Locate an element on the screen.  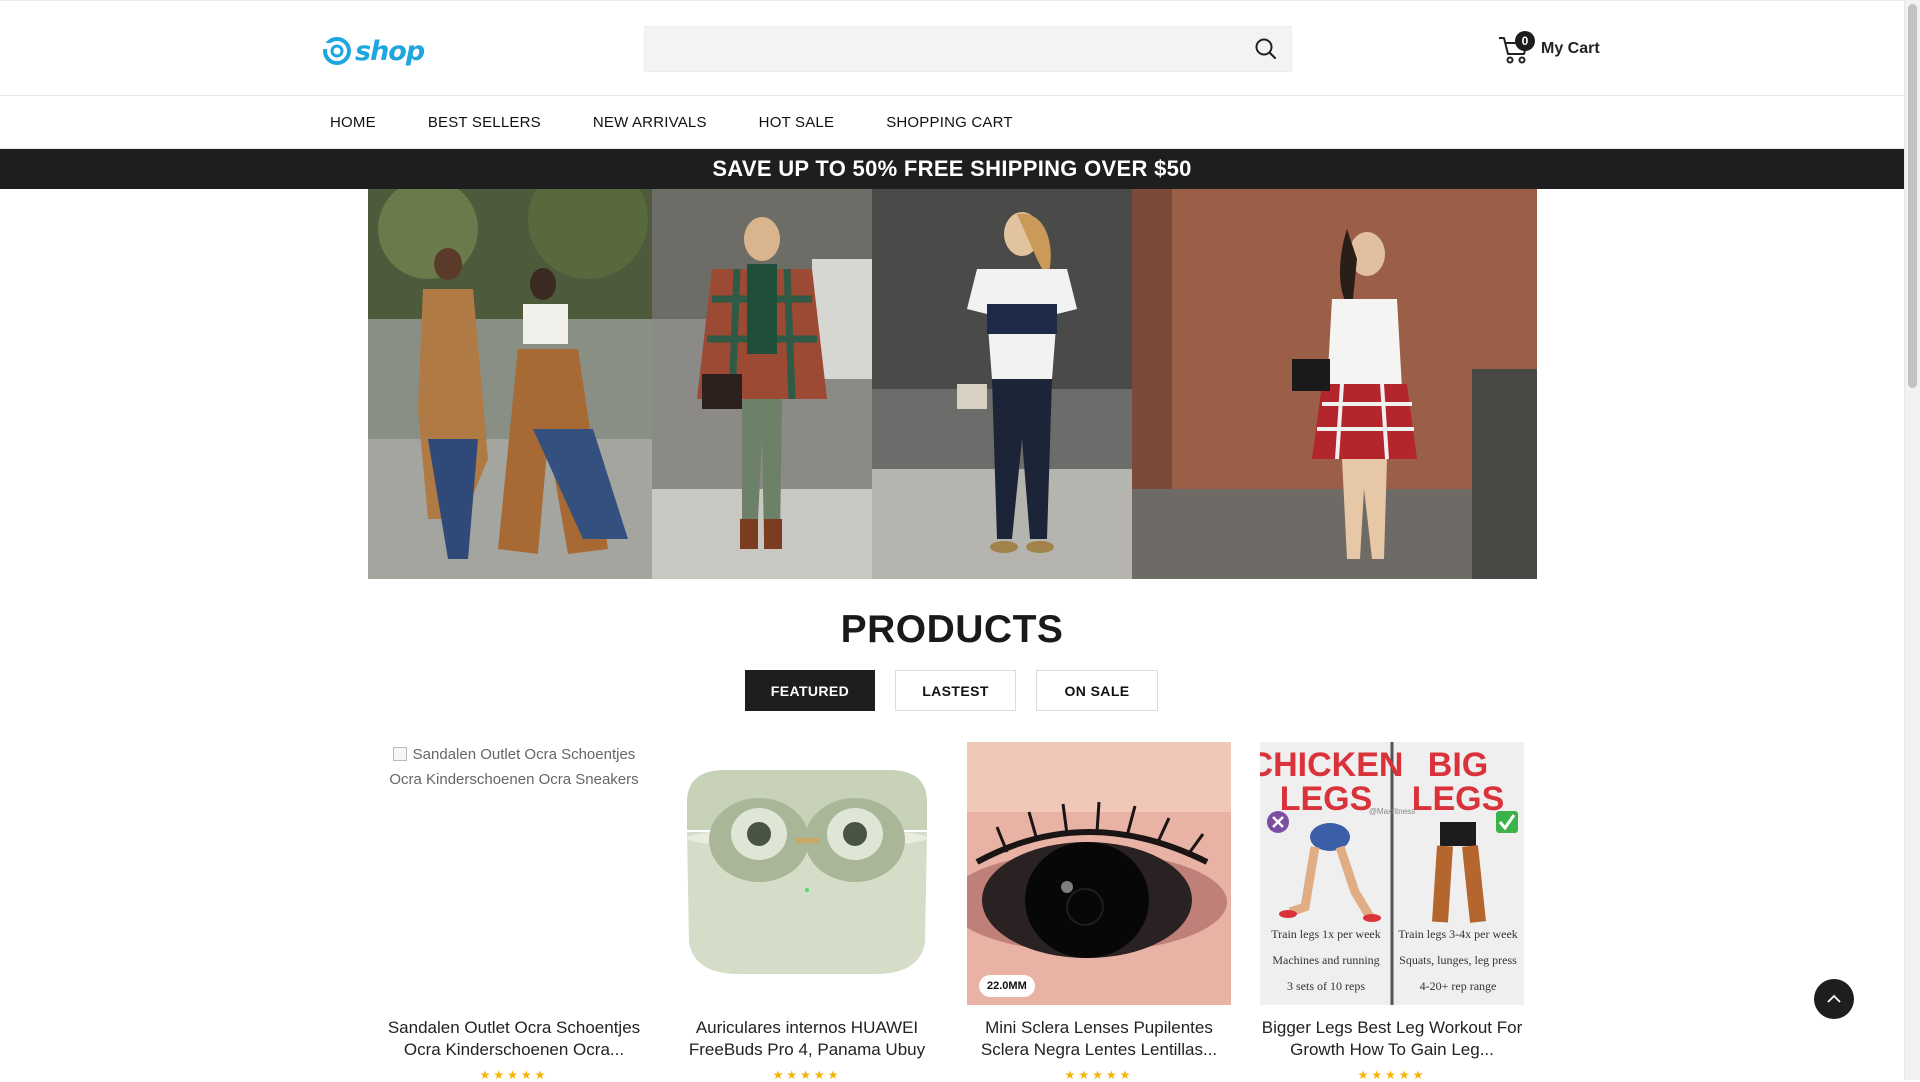
search-input is located at coordinates (940, 49).